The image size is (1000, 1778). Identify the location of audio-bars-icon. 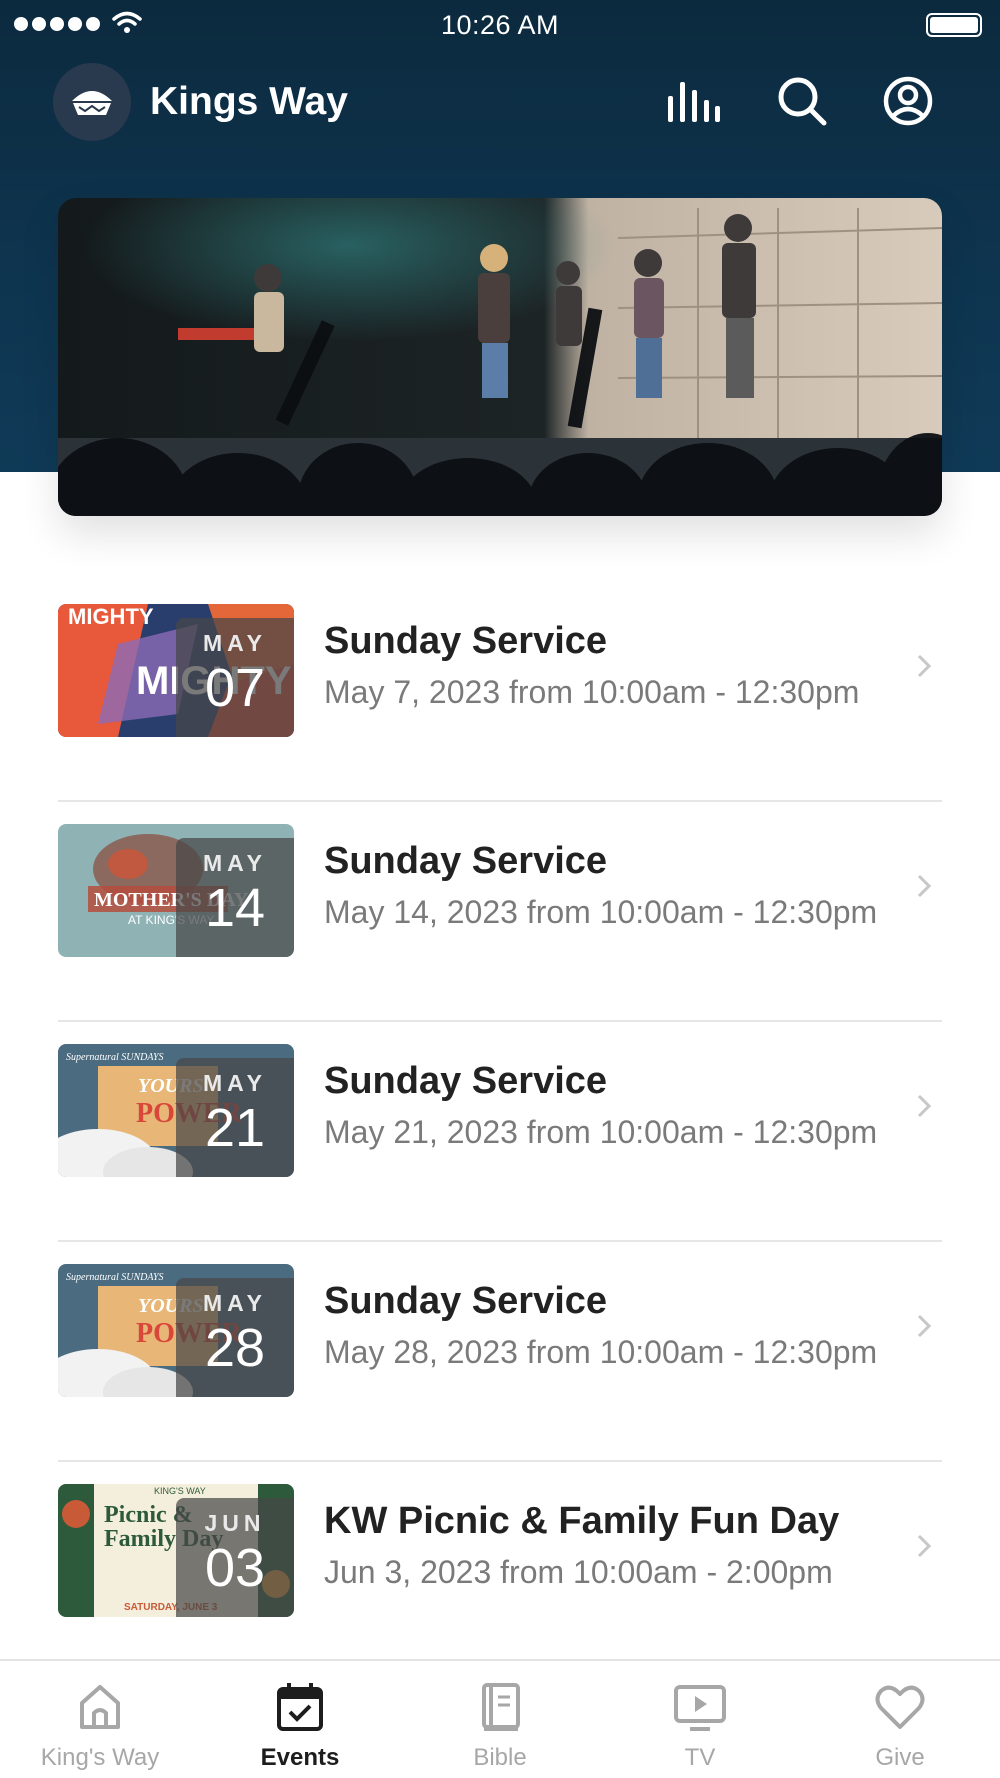
(694, 102).